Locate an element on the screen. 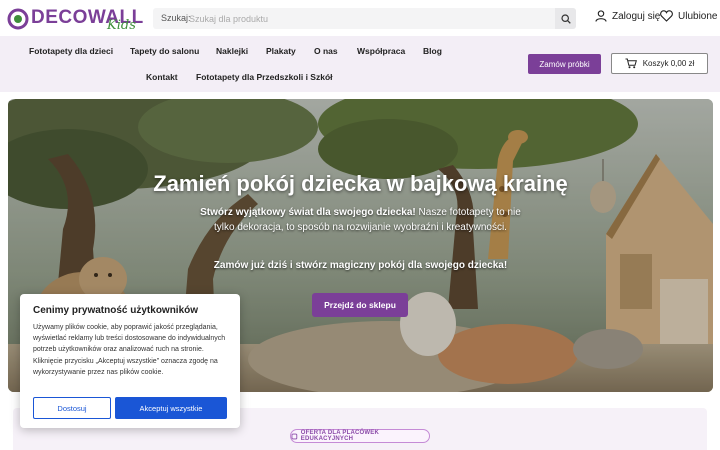 This screenshot has height=450, width=720. nav-item-tapety-do-salonu: Tapety do salonu is located at coordinates (164, 51).